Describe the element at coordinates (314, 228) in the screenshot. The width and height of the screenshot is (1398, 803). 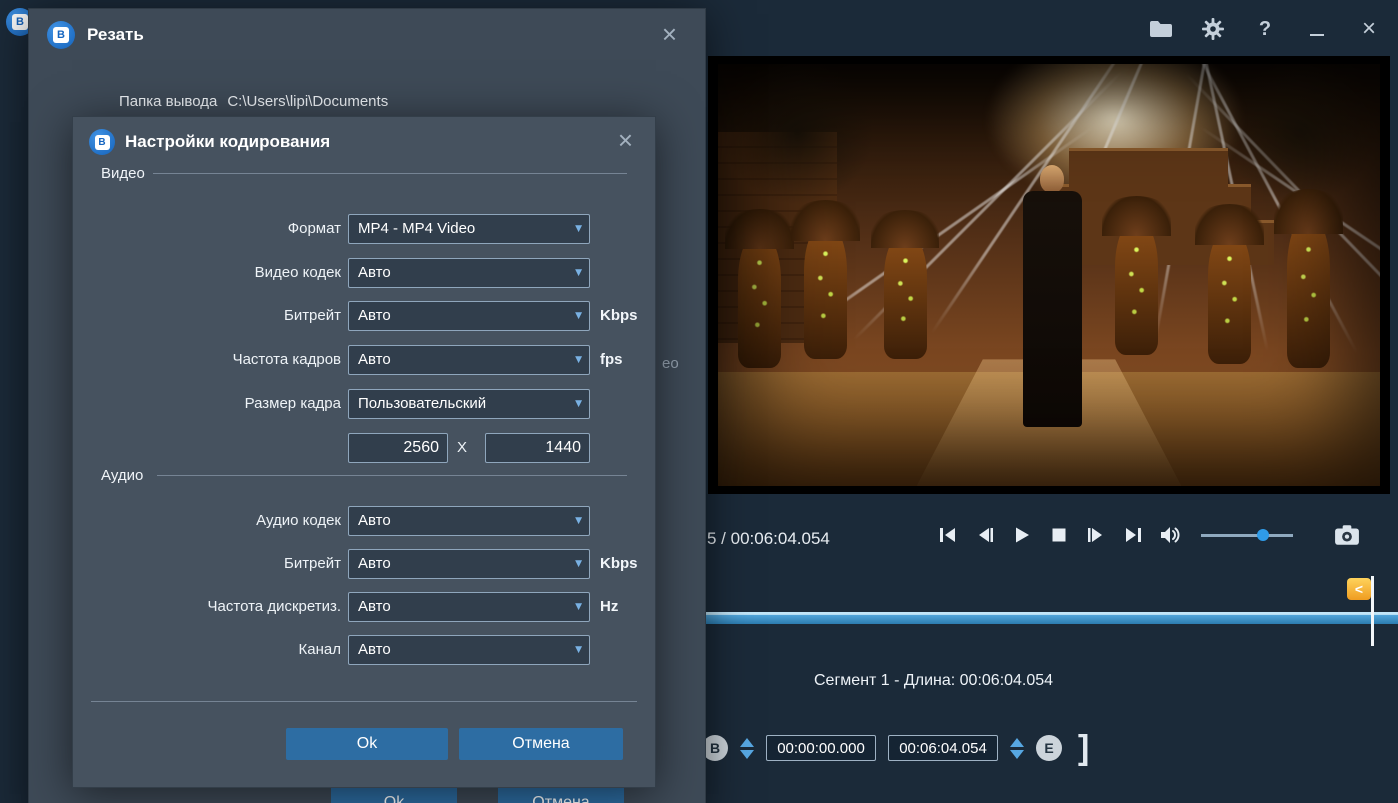
I see `format-label: Формат` at that location.